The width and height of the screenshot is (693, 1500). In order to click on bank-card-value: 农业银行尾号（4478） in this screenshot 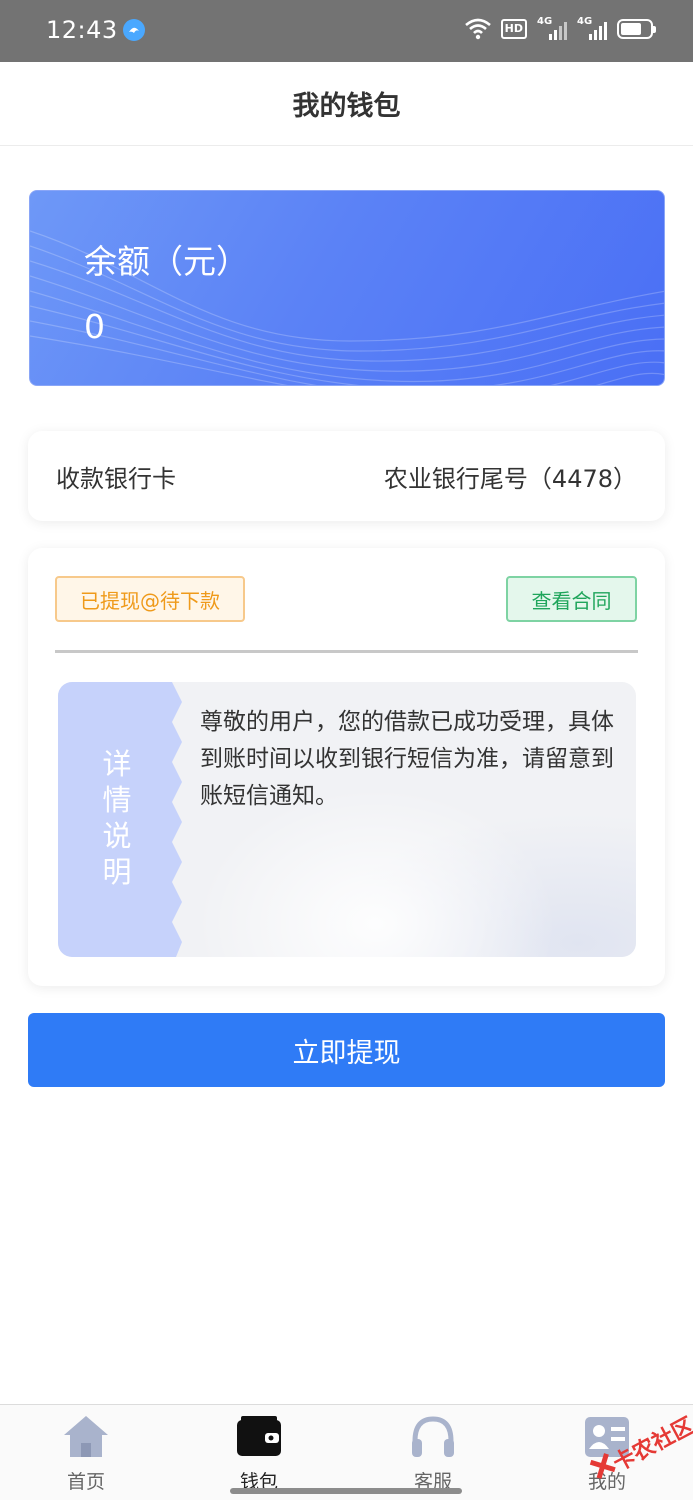, I will do `click(510, 478)`.